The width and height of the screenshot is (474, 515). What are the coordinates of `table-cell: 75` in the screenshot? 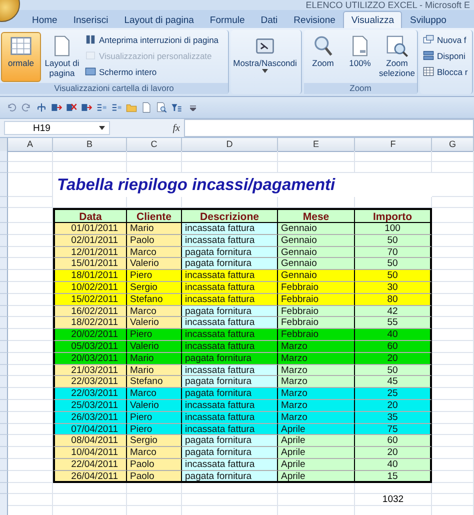 It's located at (393, 430).